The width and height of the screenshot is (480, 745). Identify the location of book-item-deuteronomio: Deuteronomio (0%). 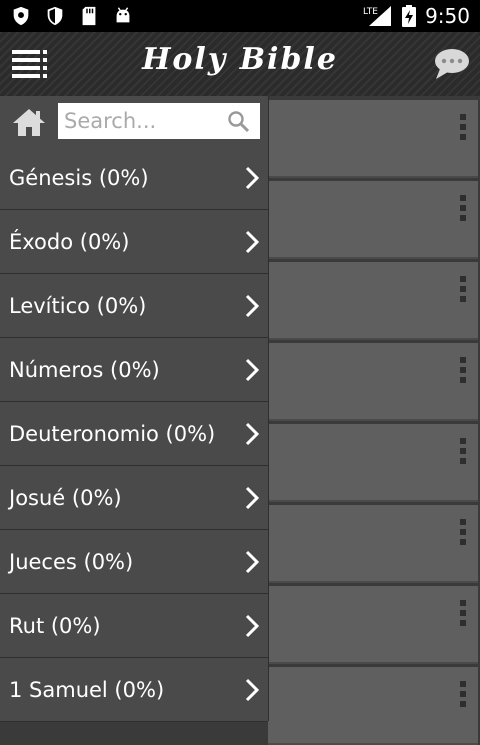
(134, 434).